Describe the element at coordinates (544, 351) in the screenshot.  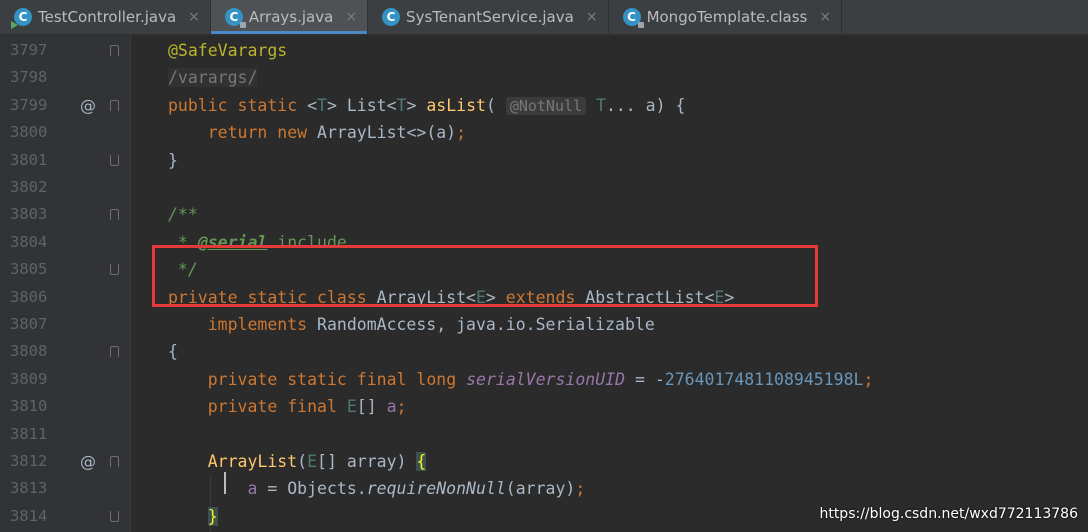
I see `code-line: 3808 {` at that location.